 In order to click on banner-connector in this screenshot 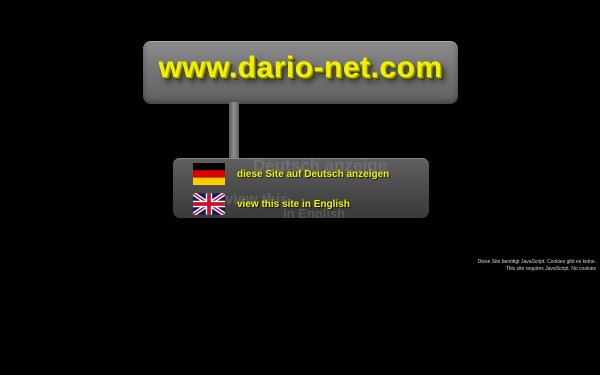, I will do `click(234, 131)`.